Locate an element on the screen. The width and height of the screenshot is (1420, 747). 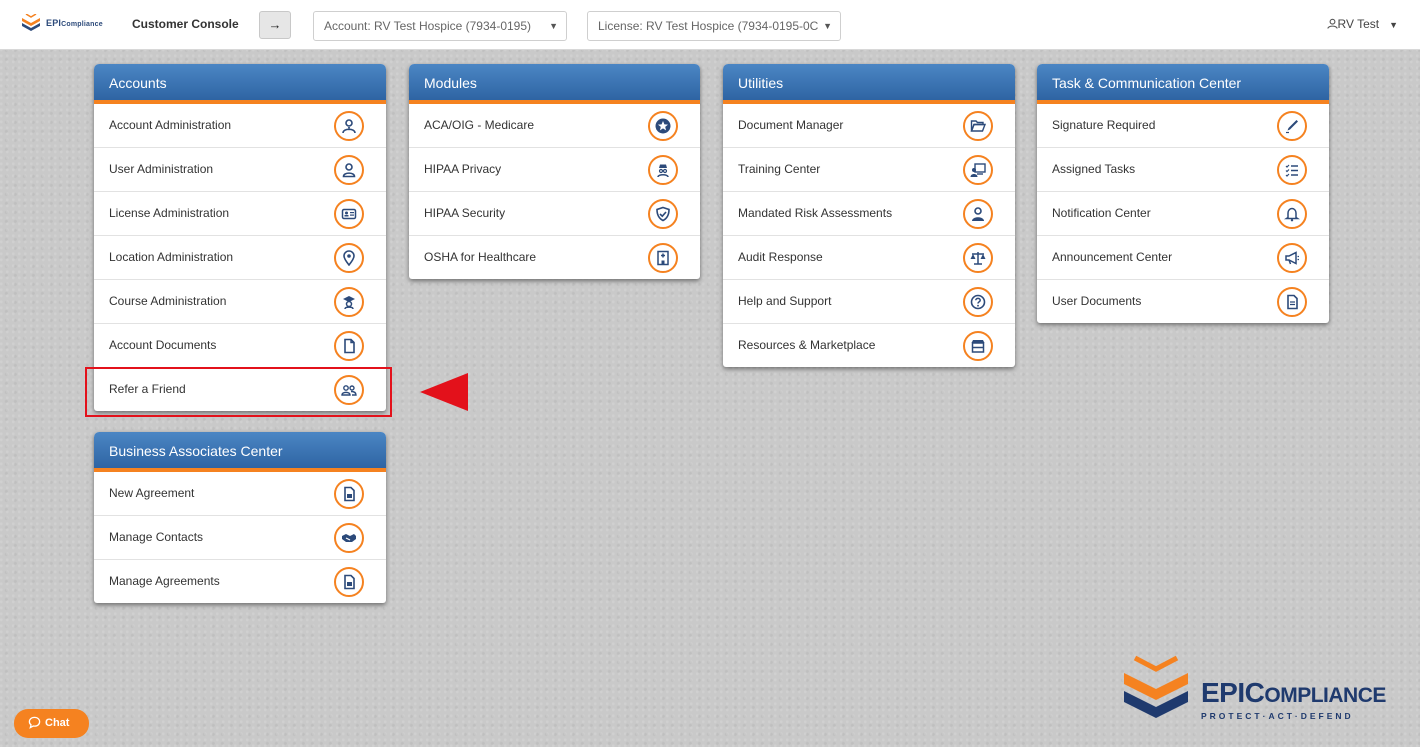
training-icon is located at coordinates (978, 170).